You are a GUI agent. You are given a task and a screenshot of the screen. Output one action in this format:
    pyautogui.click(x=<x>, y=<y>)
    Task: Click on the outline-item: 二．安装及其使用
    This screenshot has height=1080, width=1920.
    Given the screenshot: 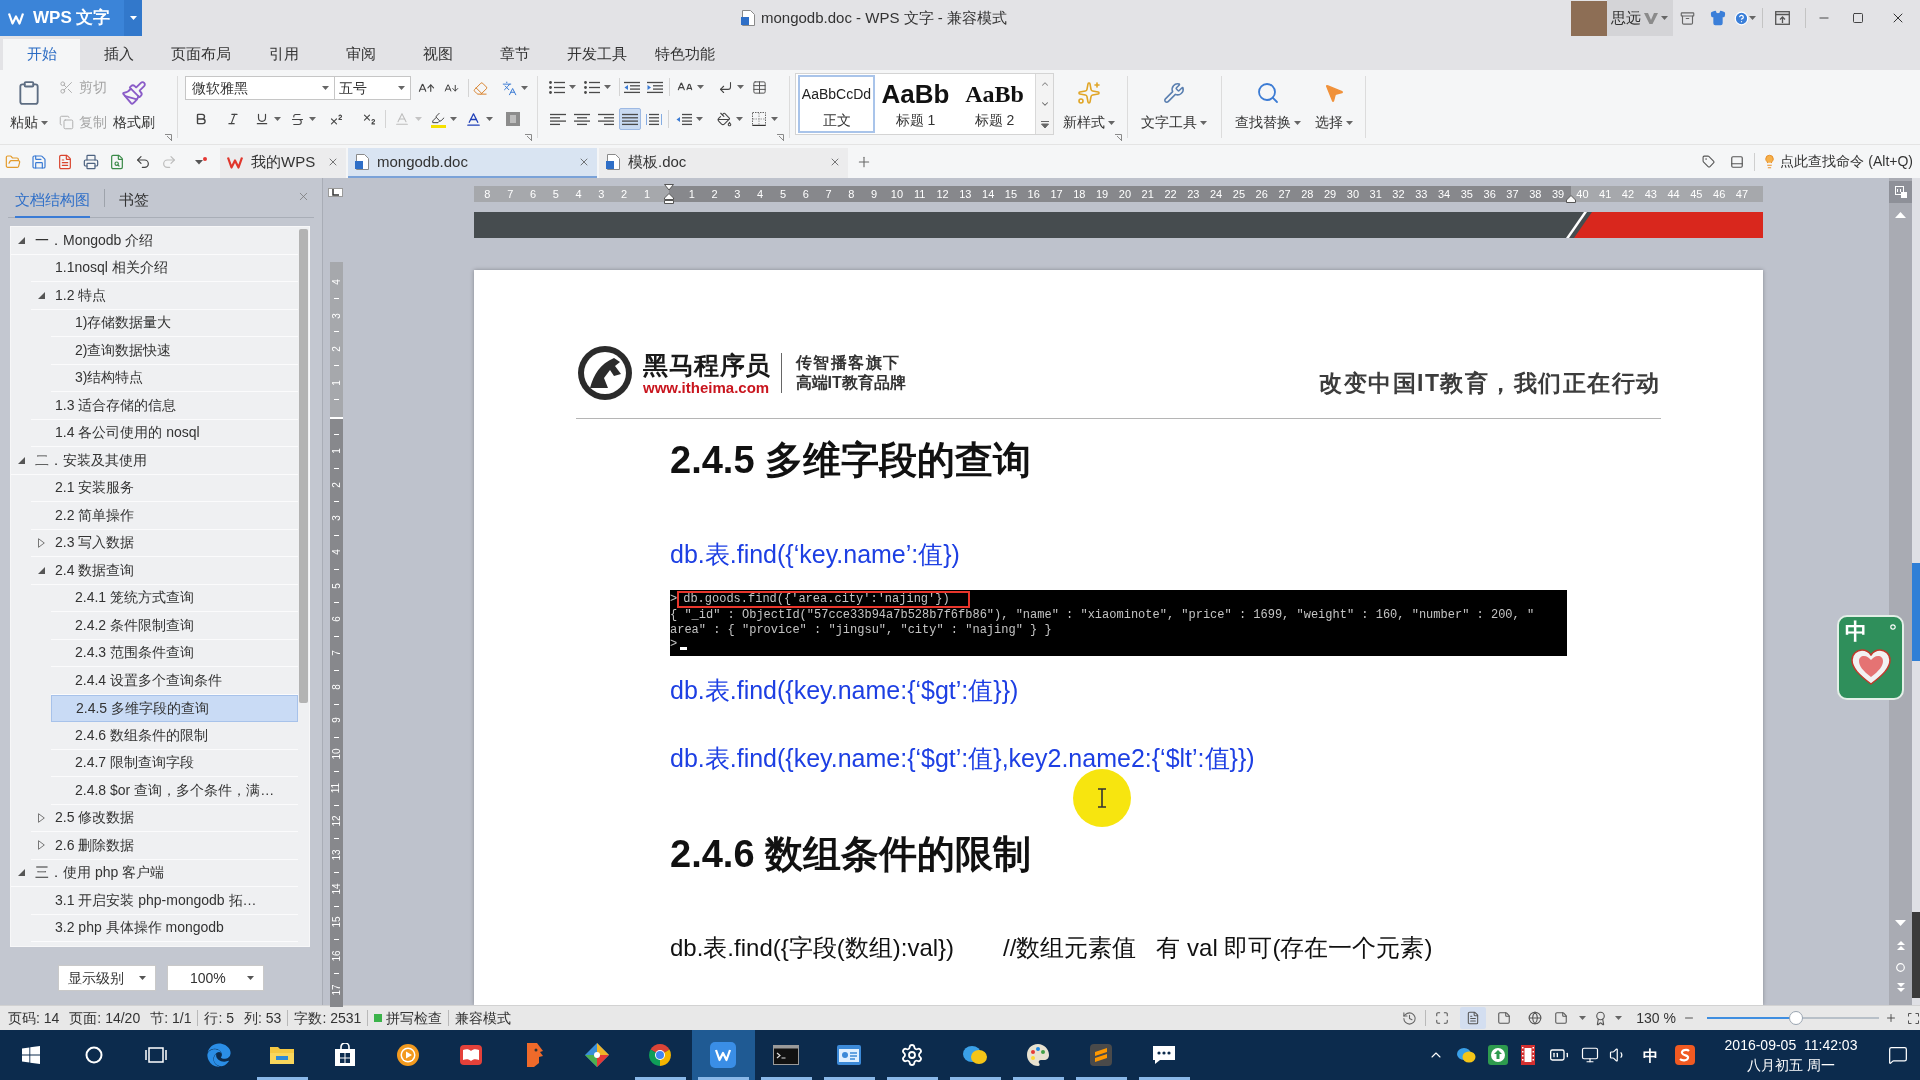 What is the action you would take?
    pyautogui.click(x=154, y=461)
    